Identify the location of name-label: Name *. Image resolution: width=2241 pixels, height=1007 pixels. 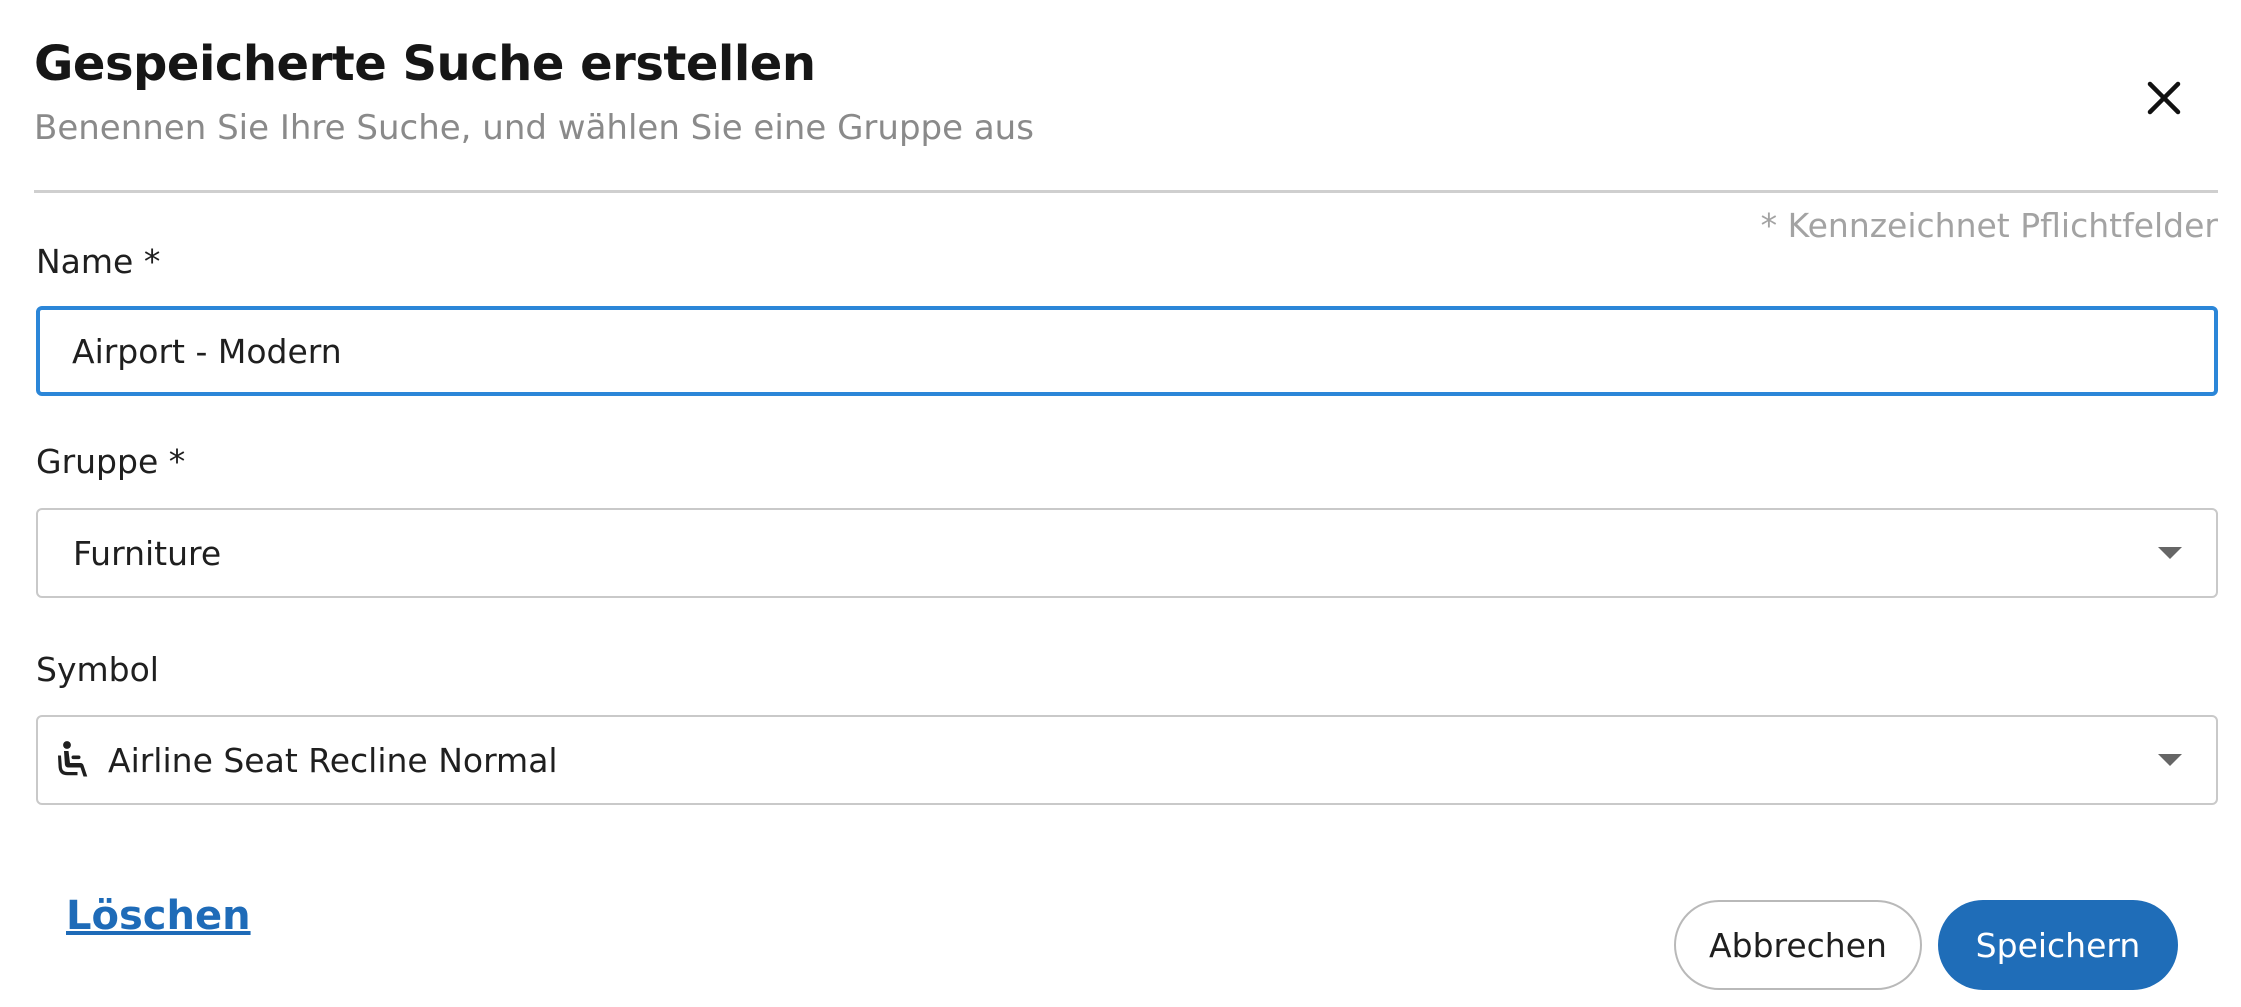
(98, 261).